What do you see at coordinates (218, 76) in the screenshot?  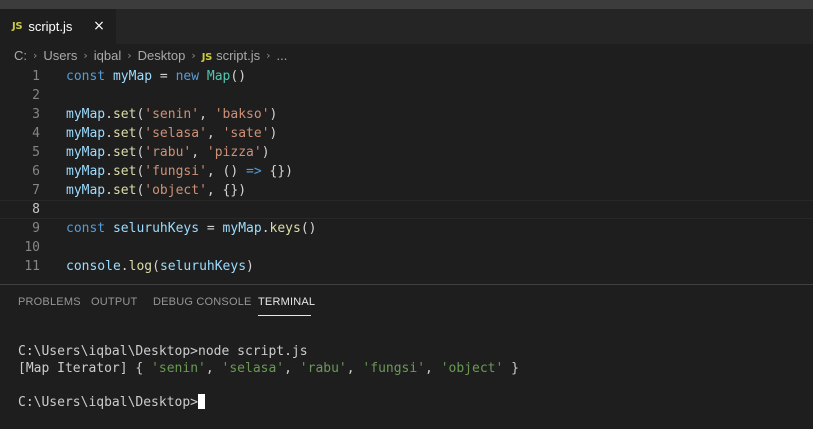 I see `code-token: Map` at bounding box center [218, 76].